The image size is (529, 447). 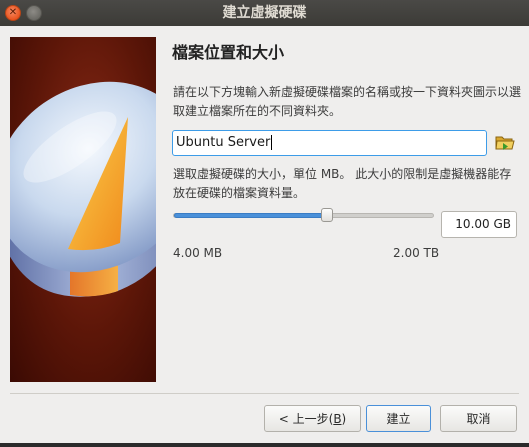 I want to click on close-icon: ✕, so click(x=13, y=12).